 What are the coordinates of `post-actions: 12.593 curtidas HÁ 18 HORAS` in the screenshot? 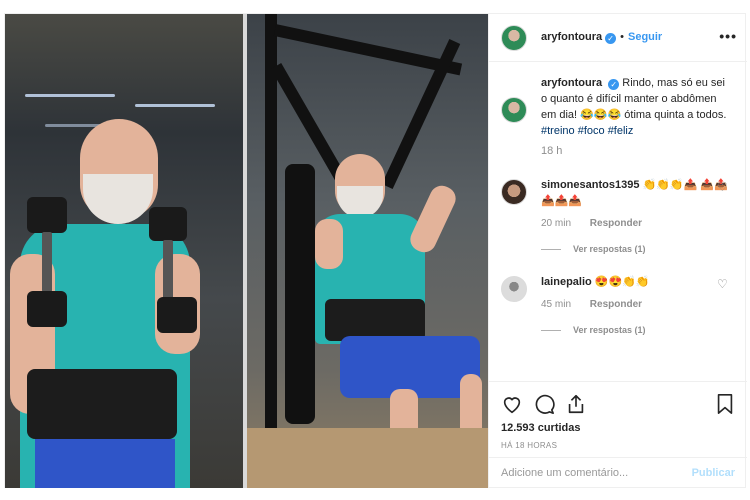 It's located at (618, 419).